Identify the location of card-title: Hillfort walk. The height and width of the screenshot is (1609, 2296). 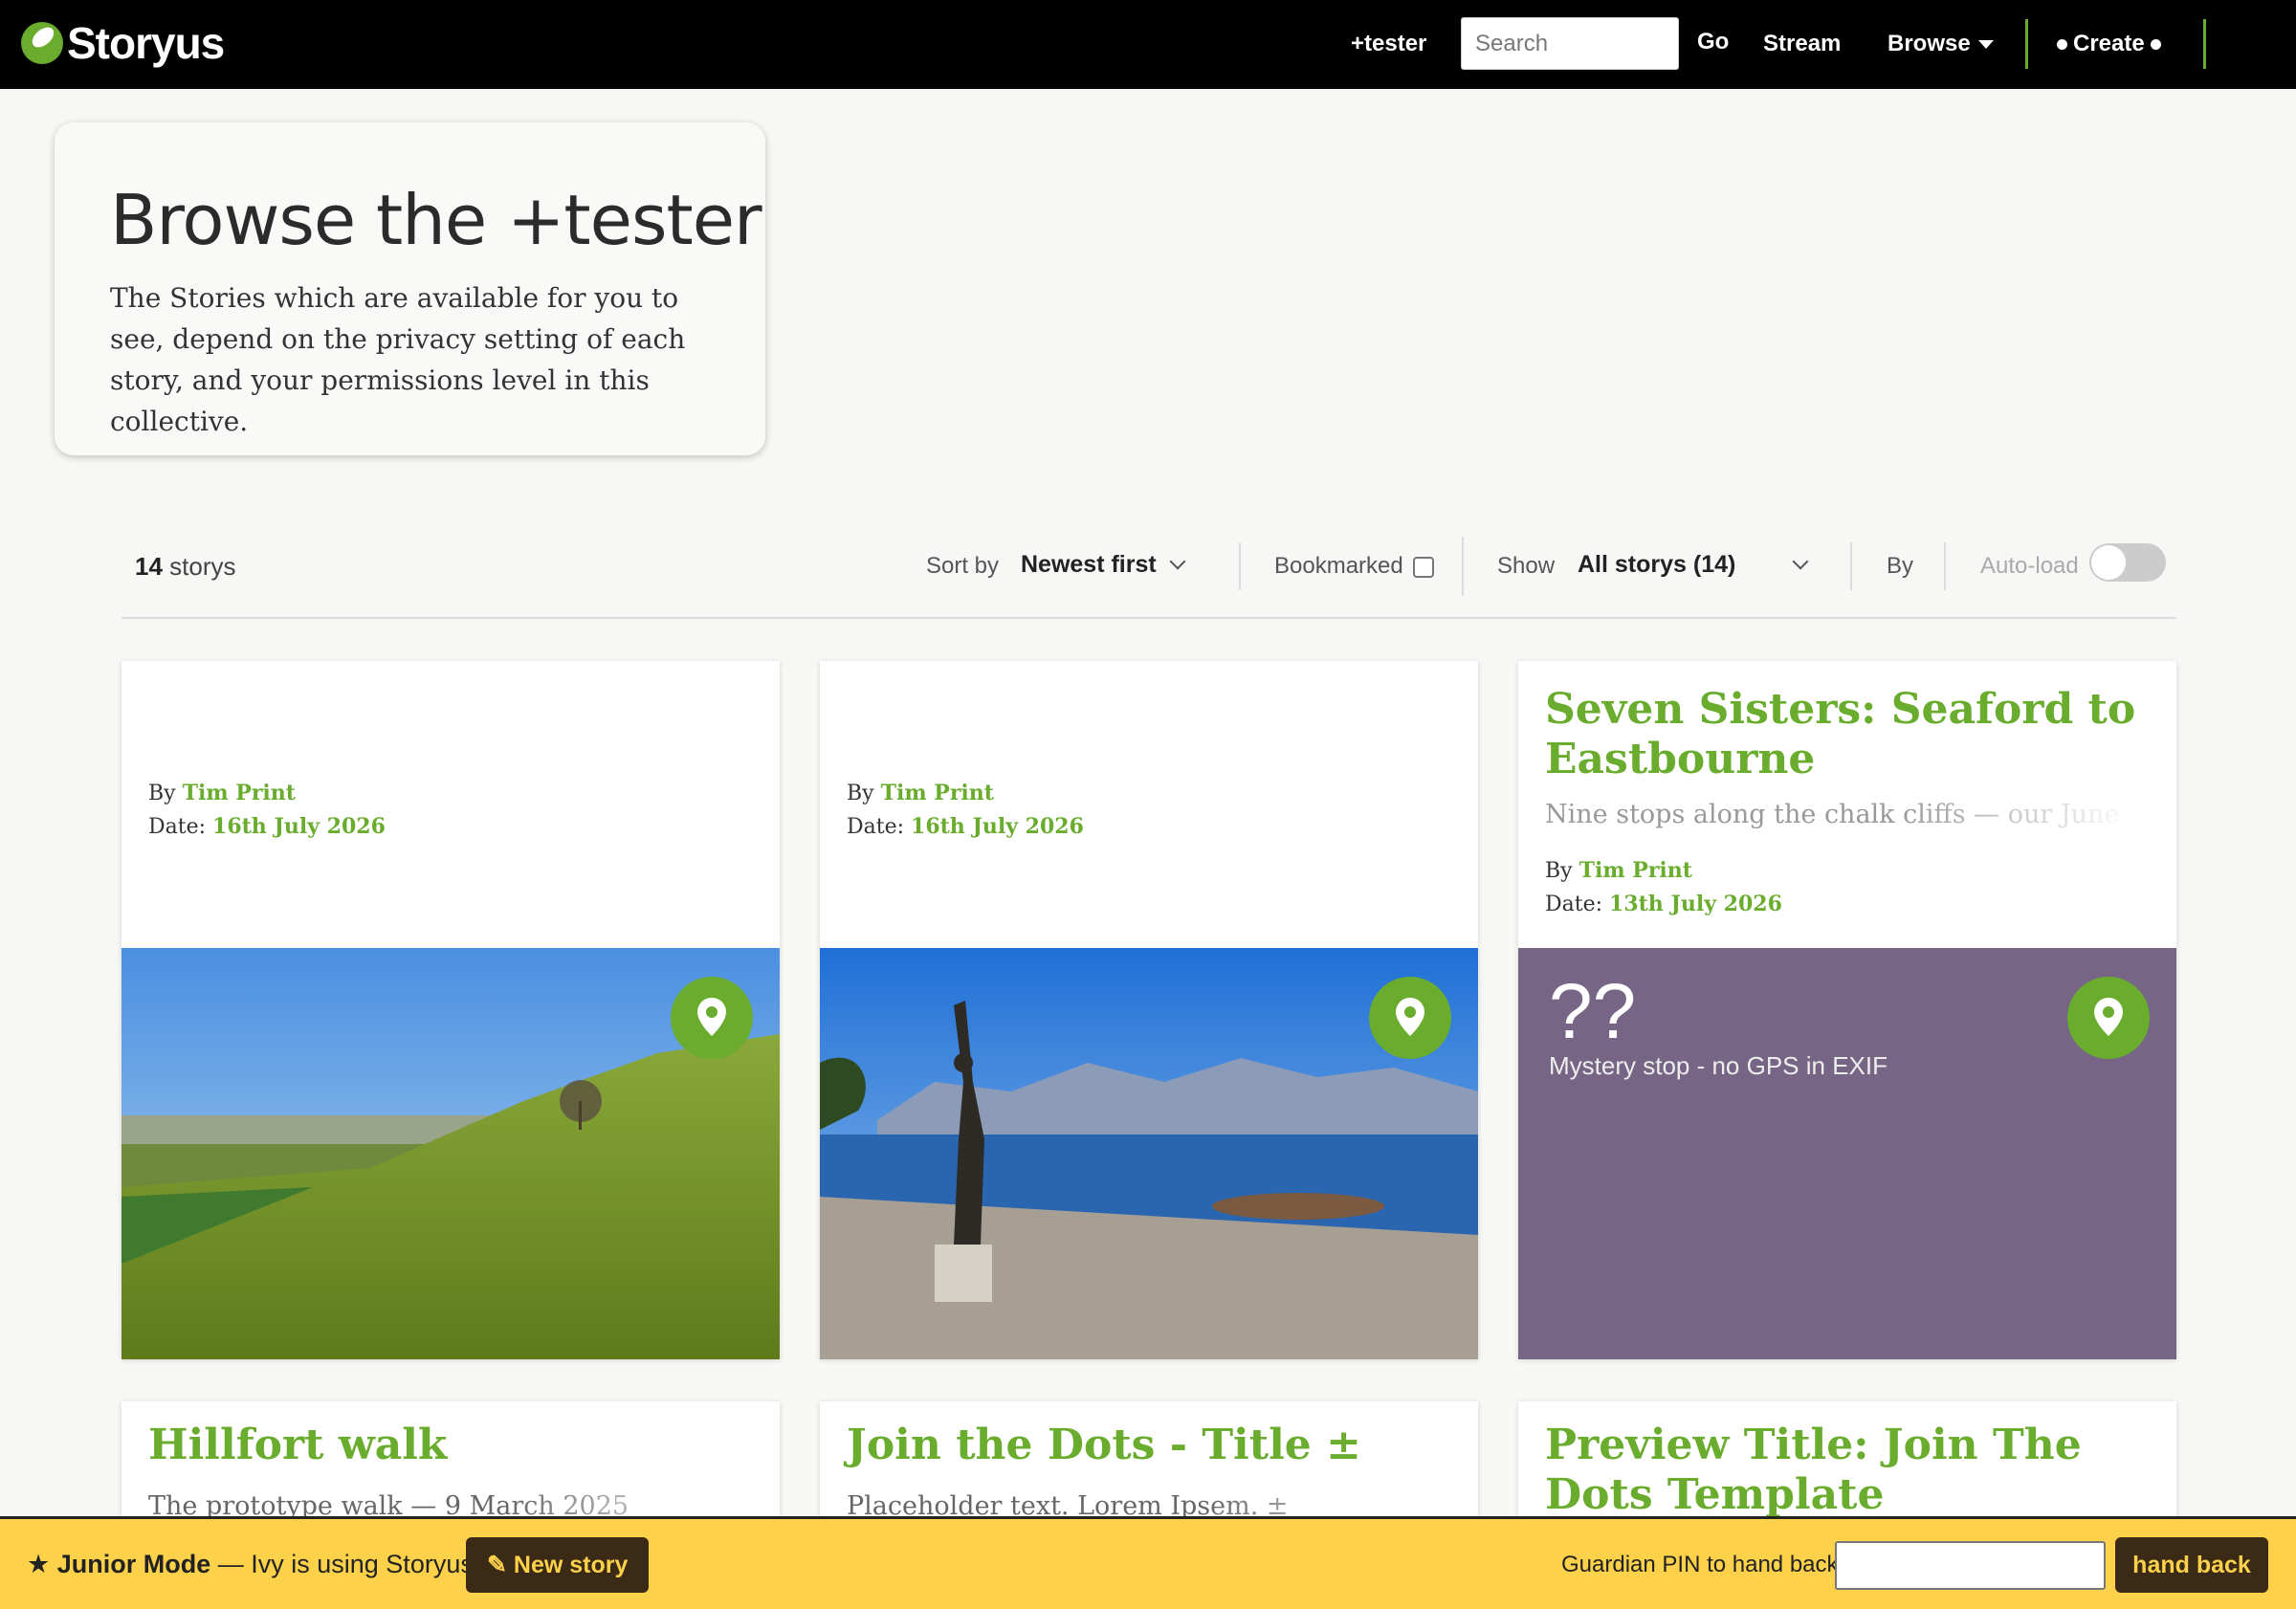
(445, 1445).